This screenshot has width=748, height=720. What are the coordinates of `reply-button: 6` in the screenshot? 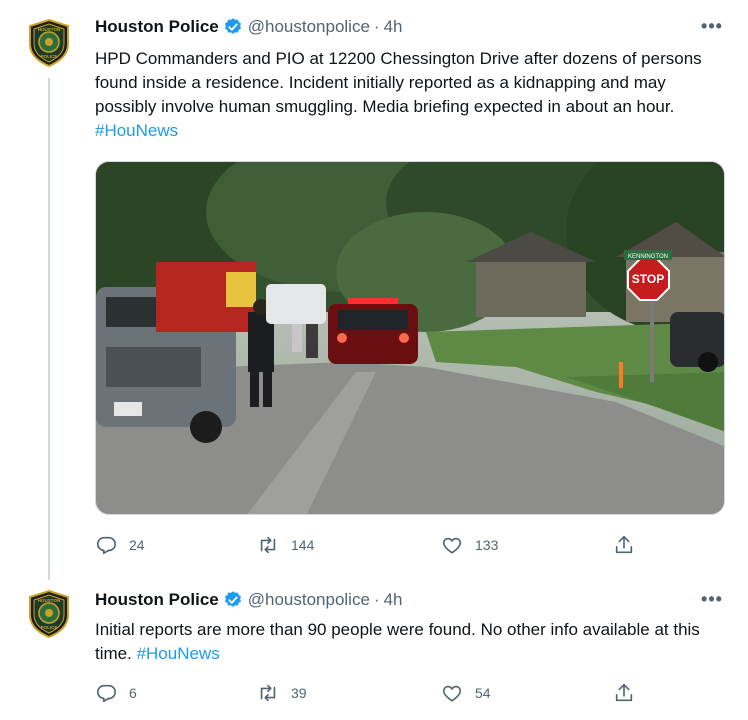 It's located at (176, 693).